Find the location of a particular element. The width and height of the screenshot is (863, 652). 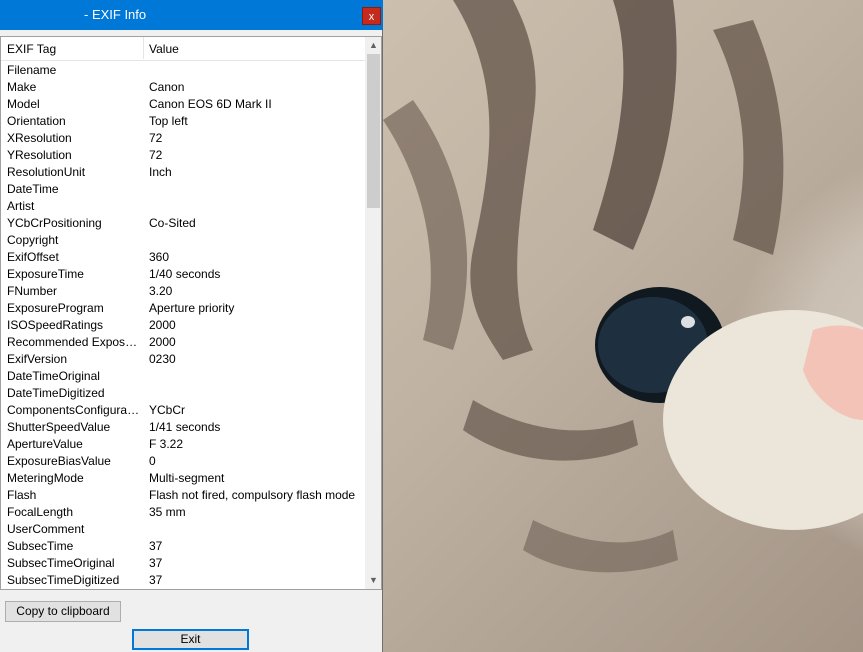

table-row: SubsecTime 37 is located at coordinates (183, 545).